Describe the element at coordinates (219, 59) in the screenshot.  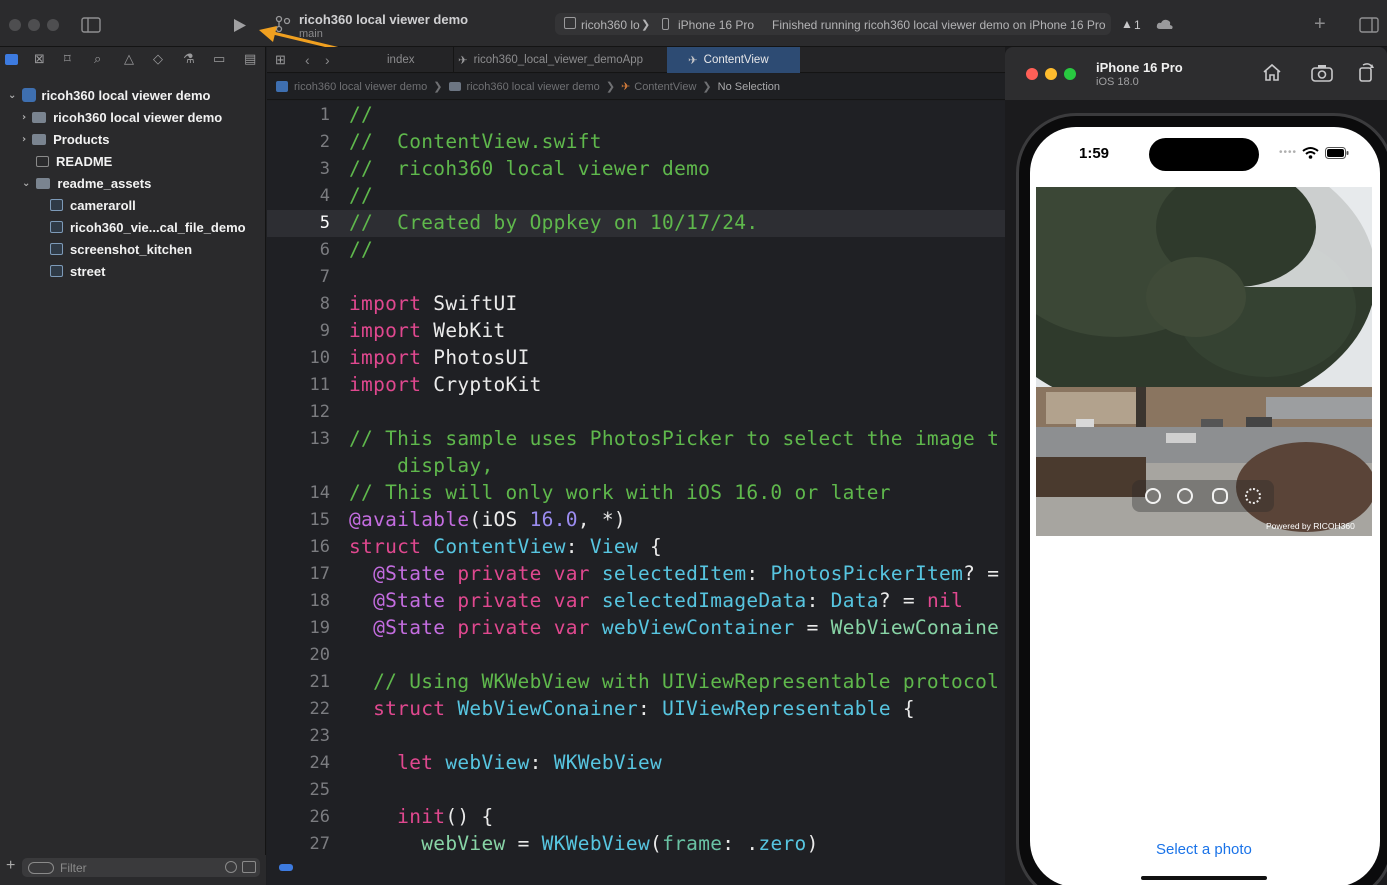
I see `breakpoint-icon: ▭` at that location.